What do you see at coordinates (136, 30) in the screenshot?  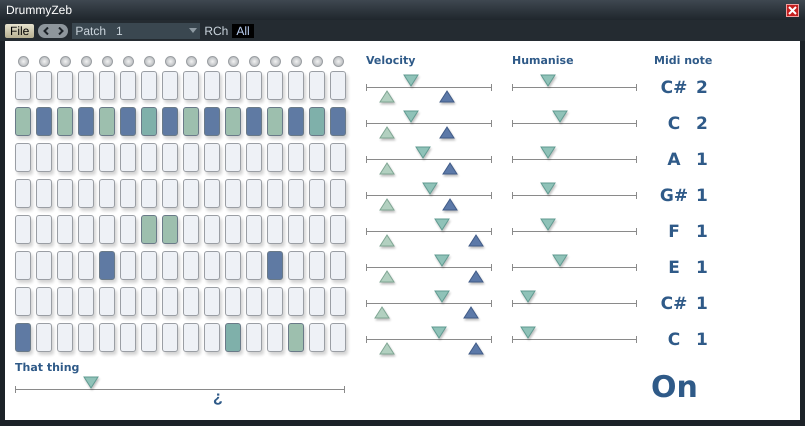 I see `patch-dropdown: Patch 1` at bounding box center [136, 30].